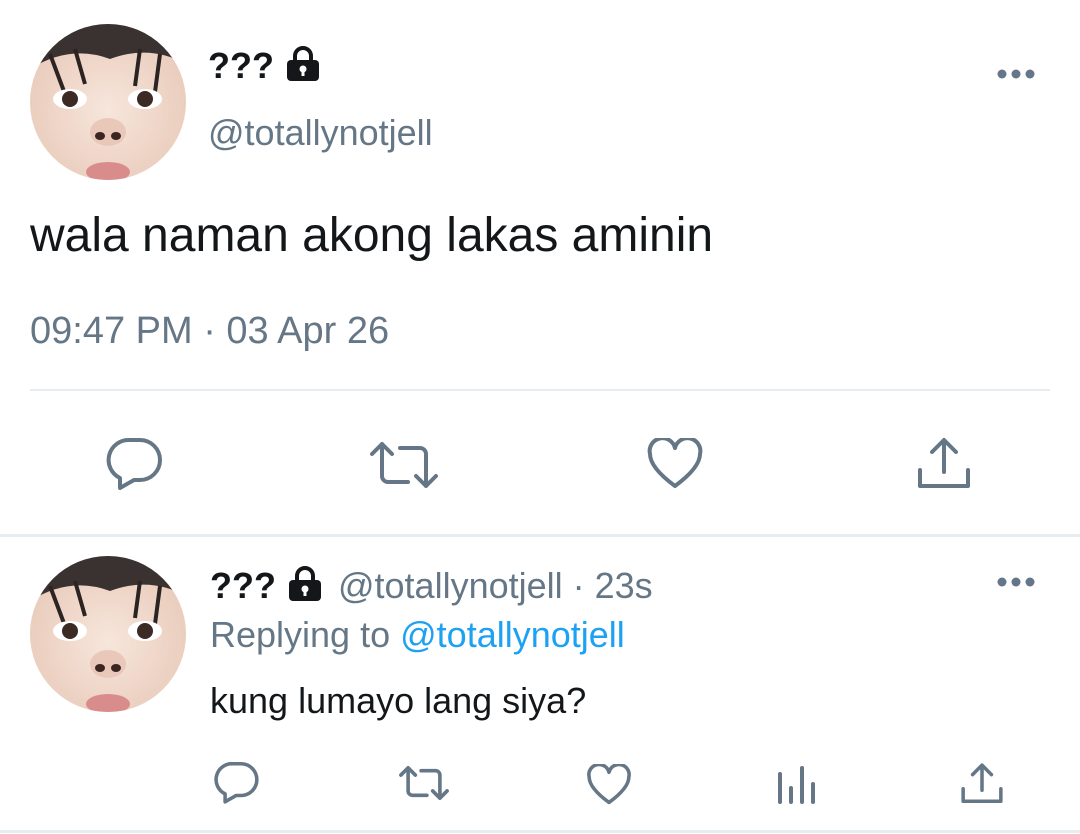 The image size is (1080, 834). What do you see at coordinates (372, 235) in the screenshot?
I see `tweet-text: wala naman akong lakas aminin` at bounding box center [372, 235].